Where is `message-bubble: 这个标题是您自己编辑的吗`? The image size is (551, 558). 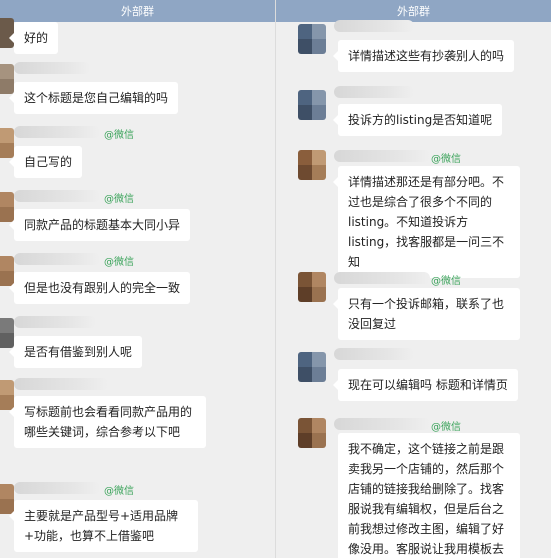 message-bubble: 这个标题是您自己编辑的吗 is located at coordinates (93, 98).